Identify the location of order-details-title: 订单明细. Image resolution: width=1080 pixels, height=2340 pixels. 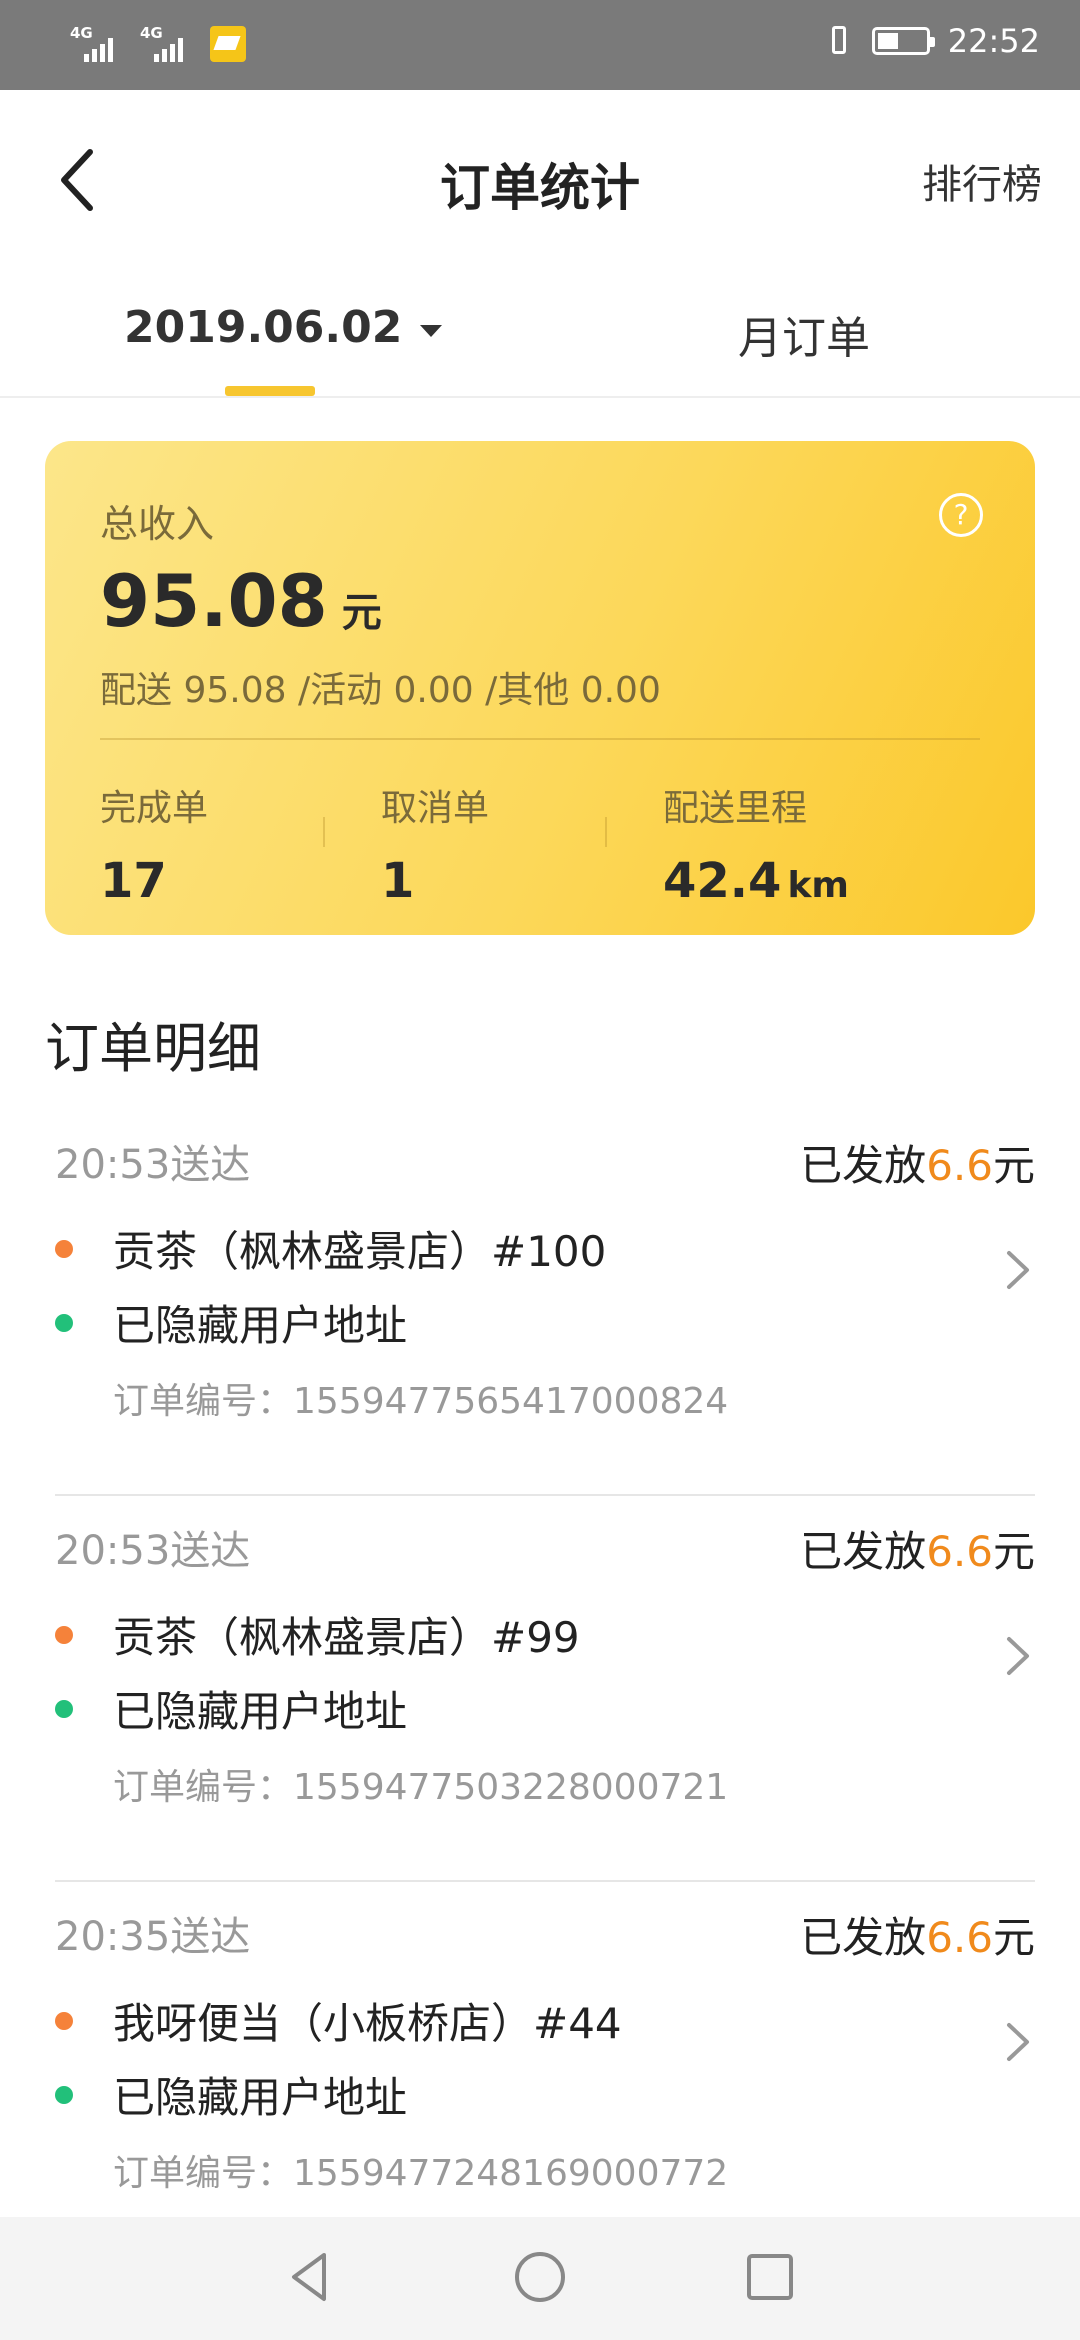
(153, 1048).